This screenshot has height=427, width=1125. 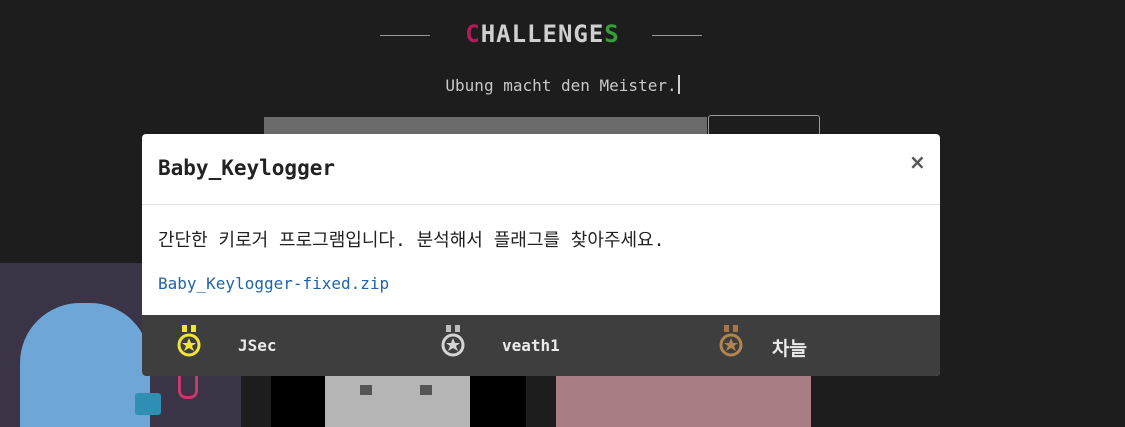 What do you see at coordinates (453, 341) in the screenshot?
I see `silver-medal-icon` at bounding box center [453, 341].